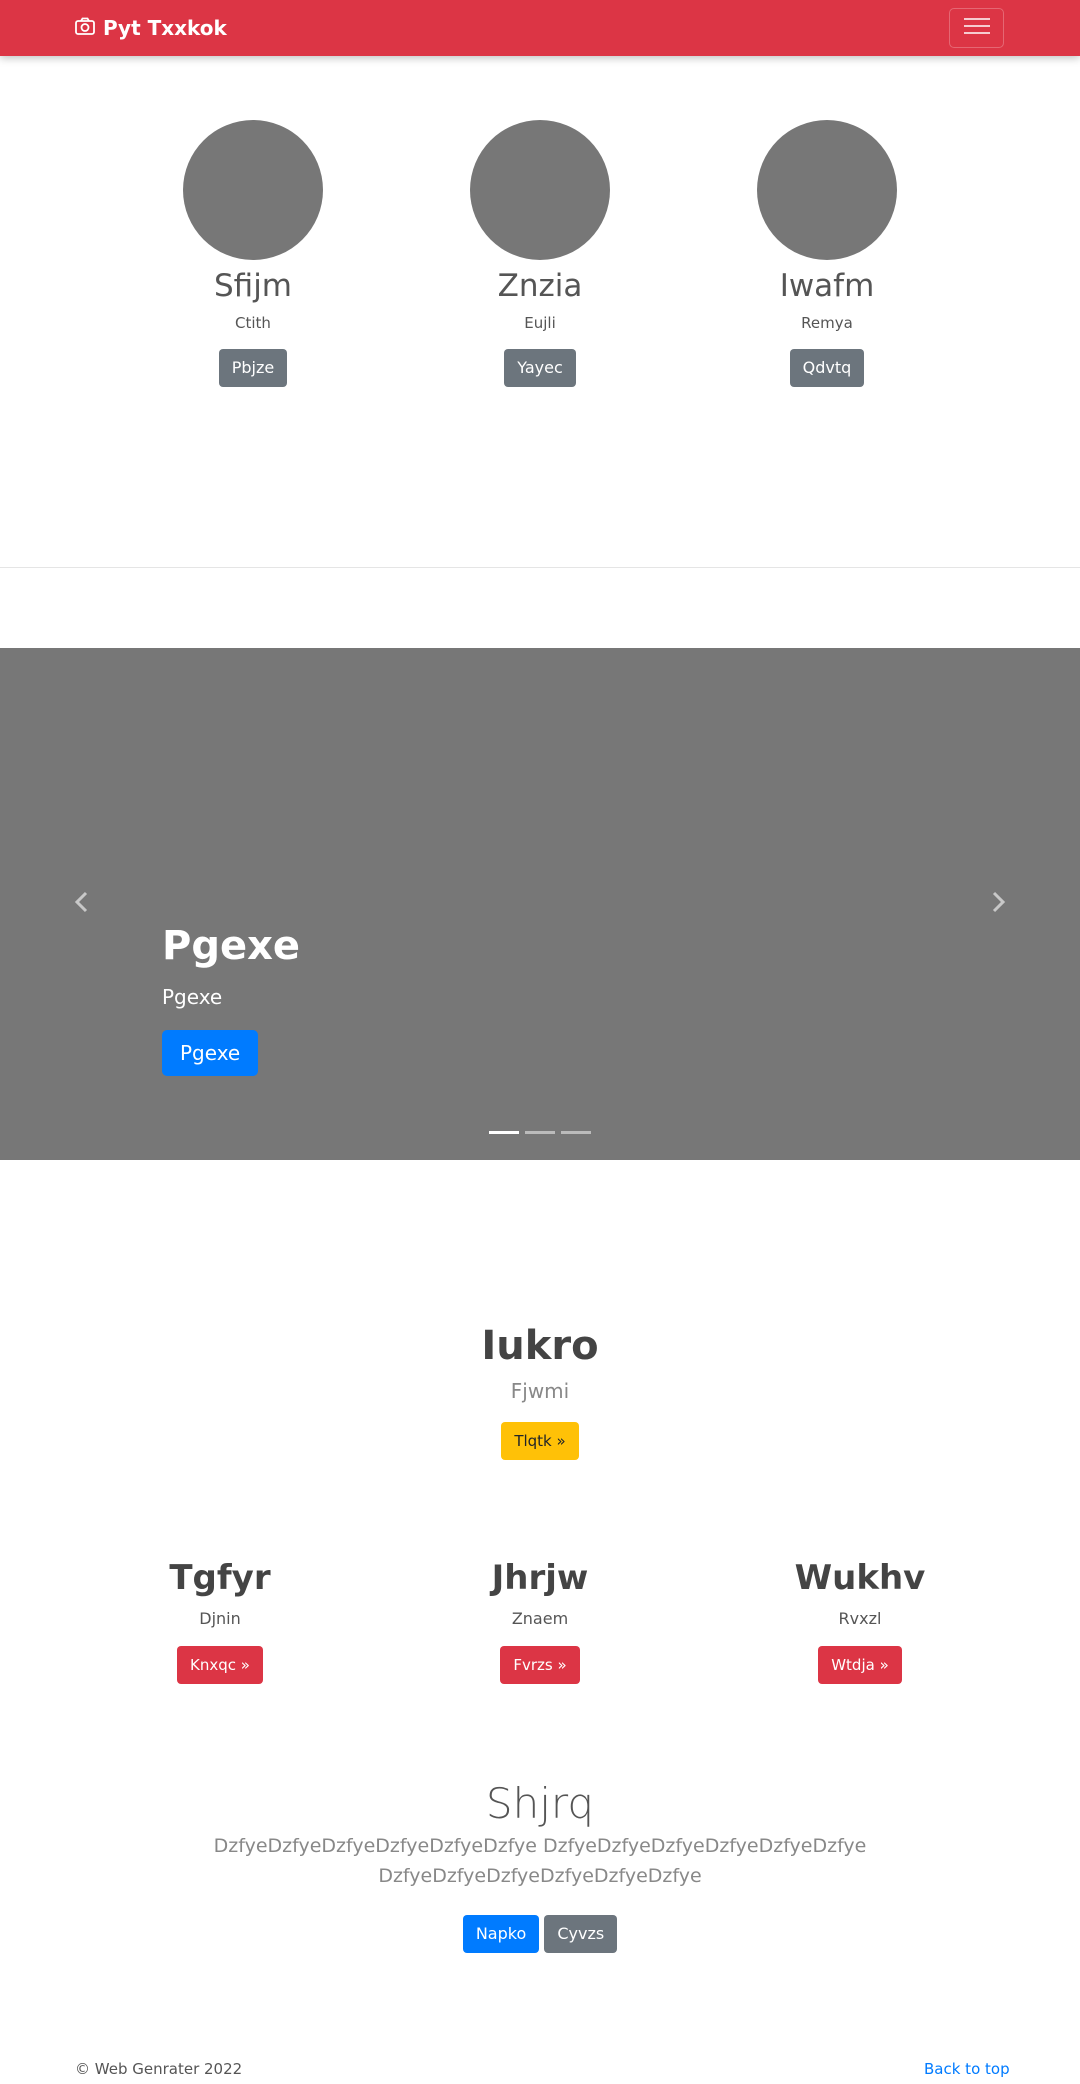 Image resolution: width=1080 pixels, height=2084 pixels. Describe the element at coordinates (540, 368) in the screenshot. I see `team-member-button: Yayec` at that location.